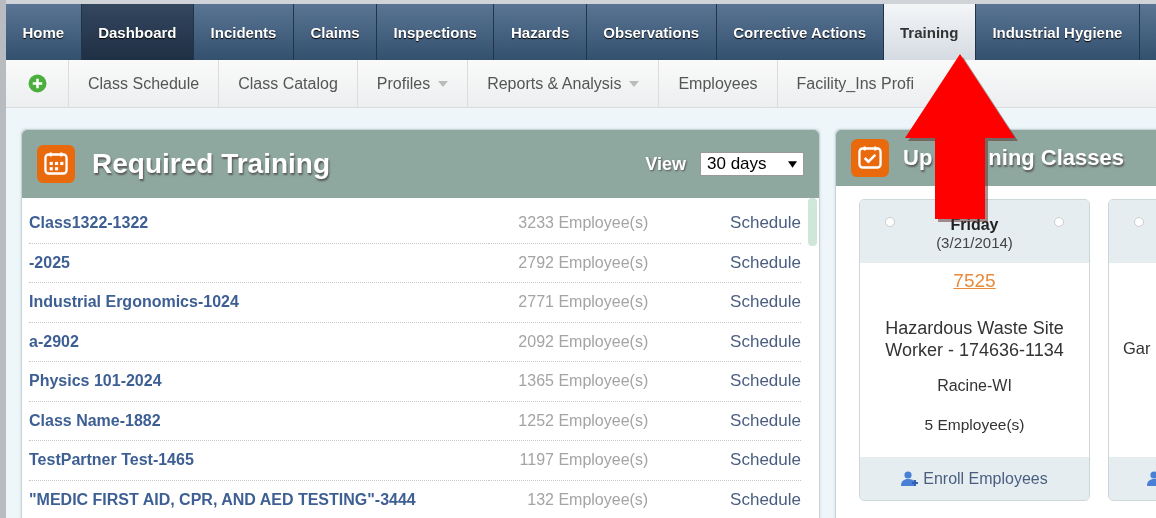 The height and width of the screenshot is (518, 1156). Describe the element at coordinates (564, 83) in the screenshot. I see `sub-nav-item: Reports & Analysis` at that location.